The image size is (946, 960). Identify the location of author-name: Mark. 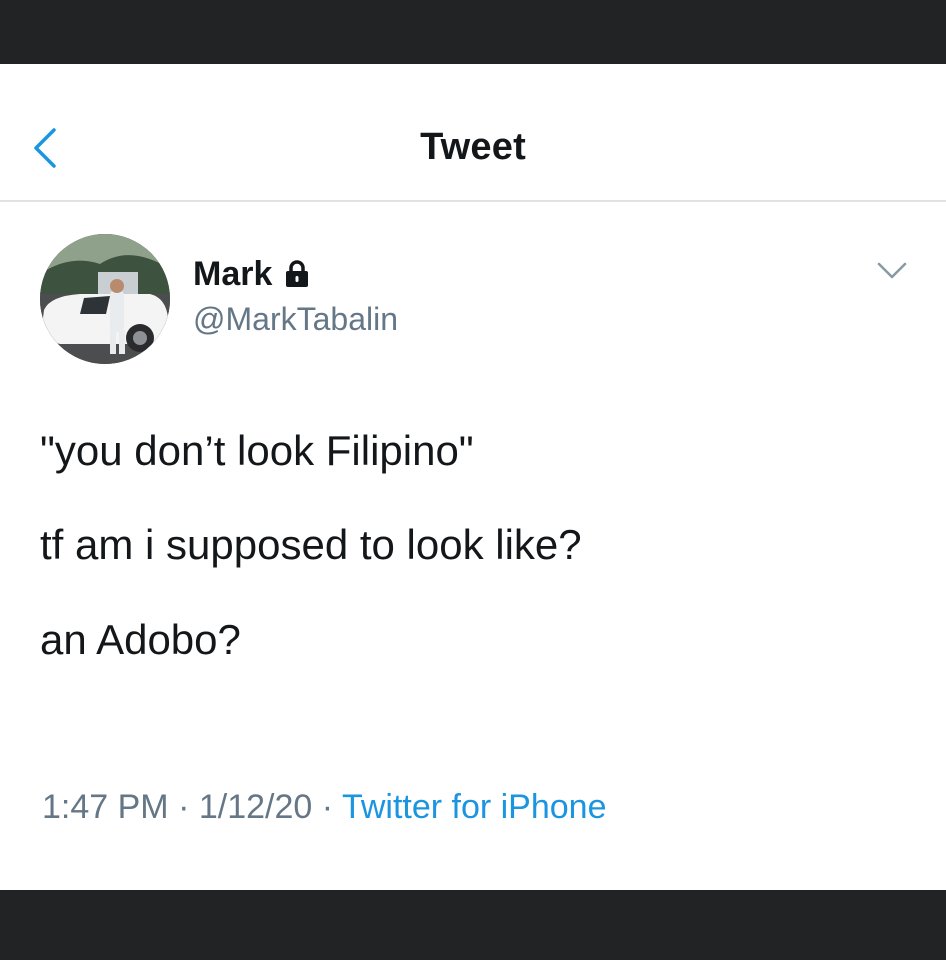
(232, 274).